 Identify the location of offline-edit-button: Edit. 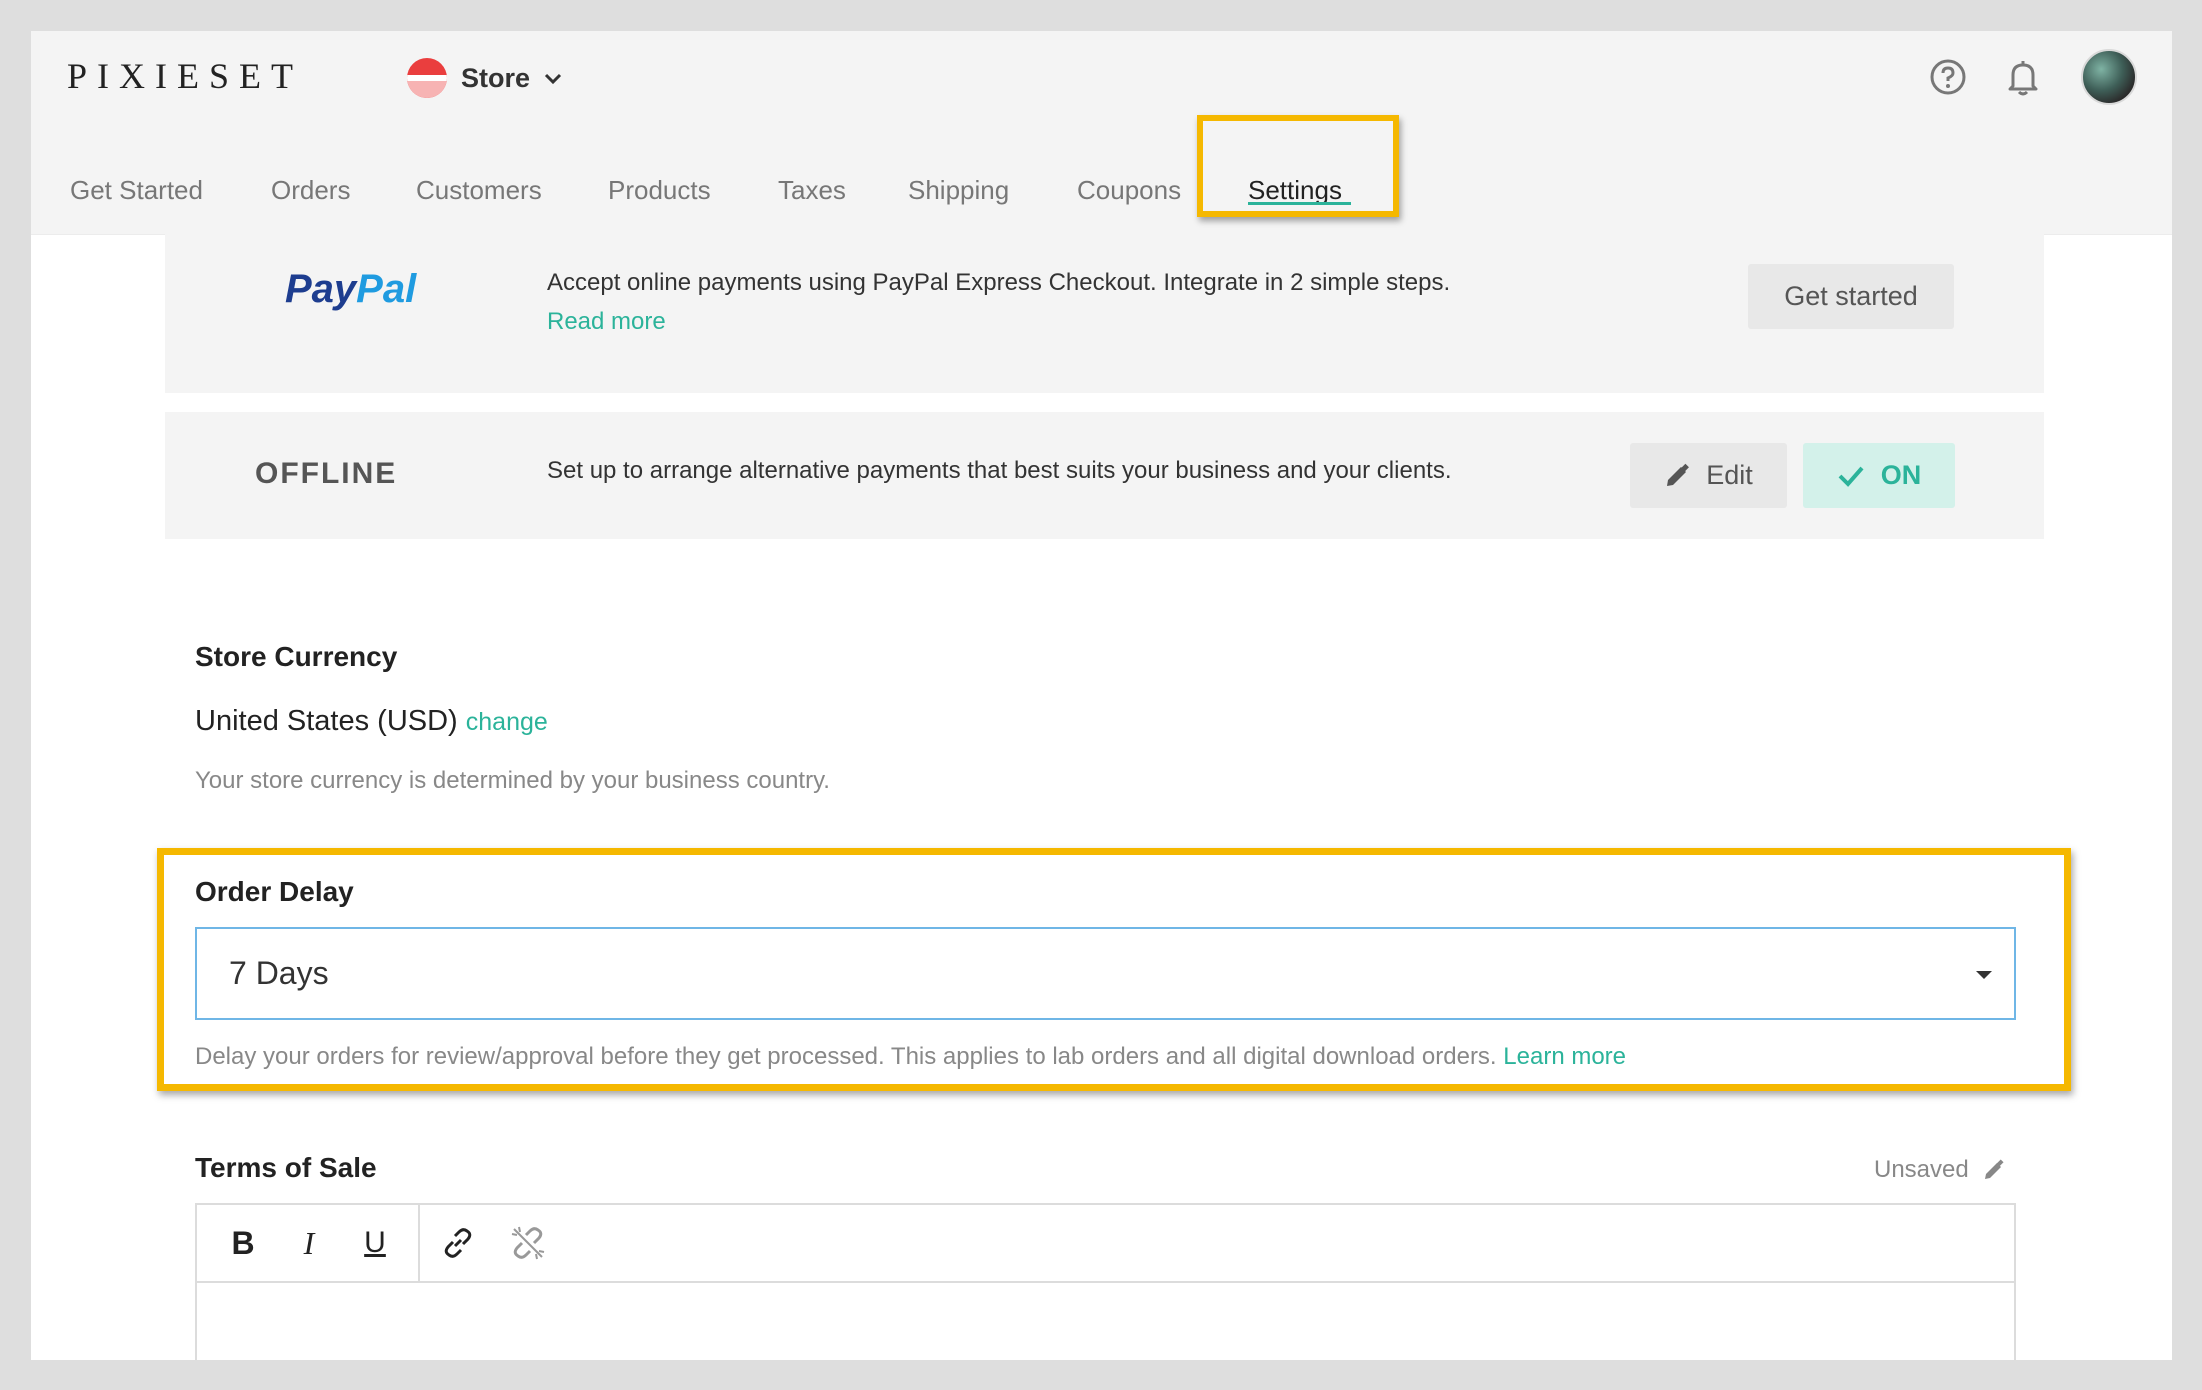
(1708, 475).